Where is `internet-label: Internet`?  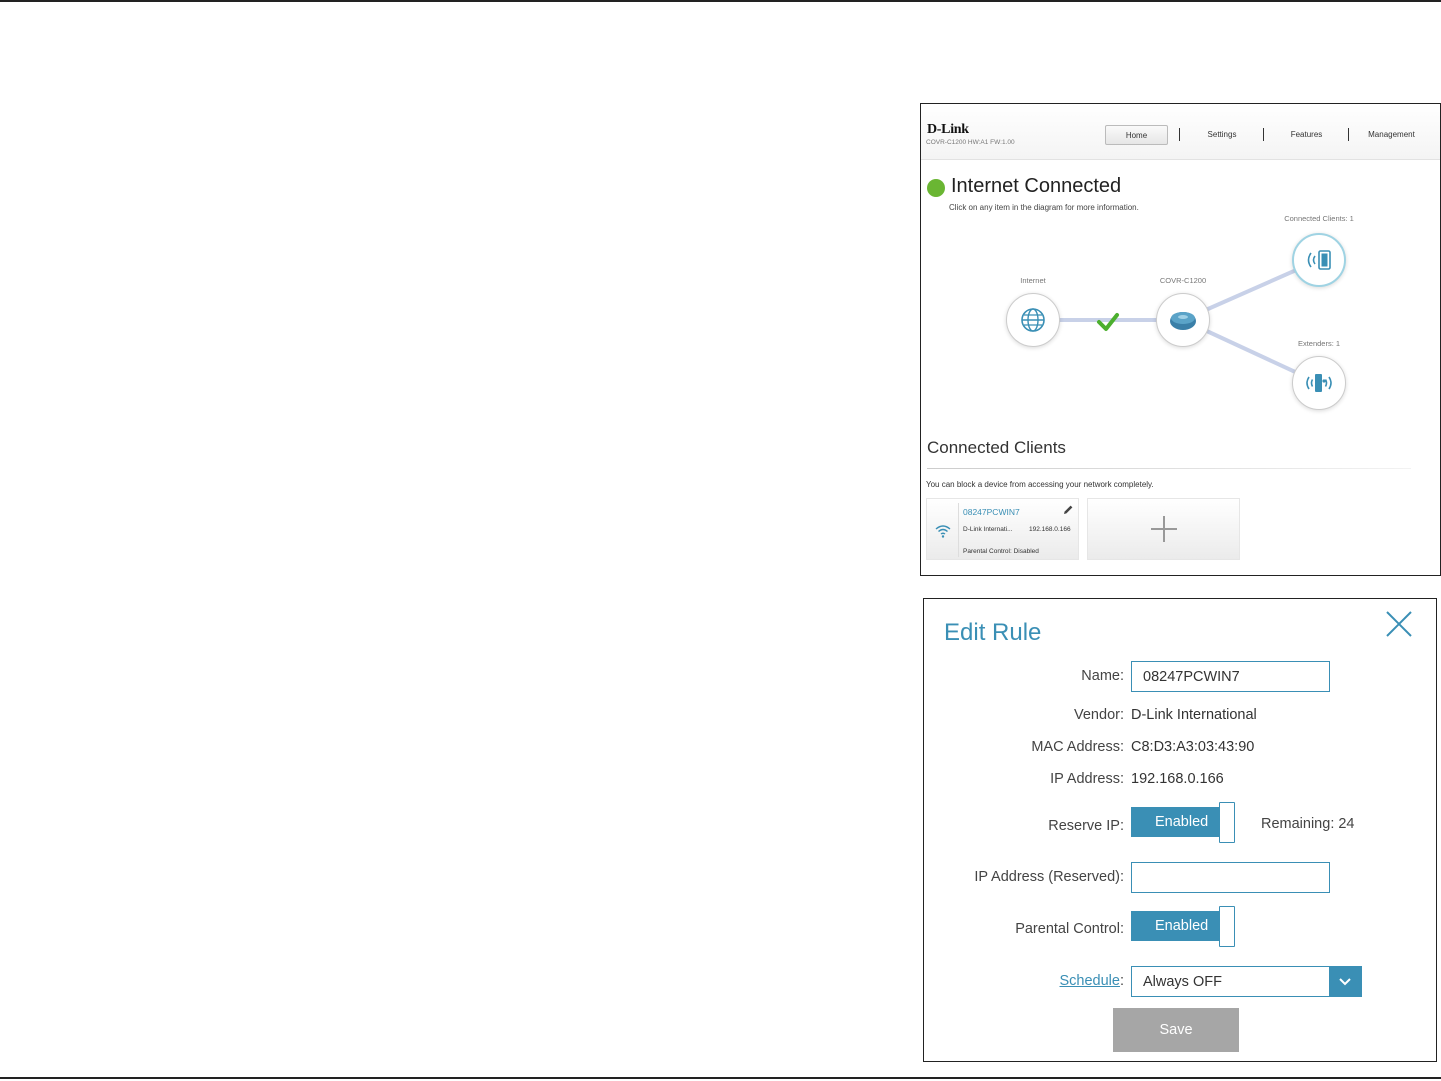 internet-label: Internet is located at coordinates (1033, 280).